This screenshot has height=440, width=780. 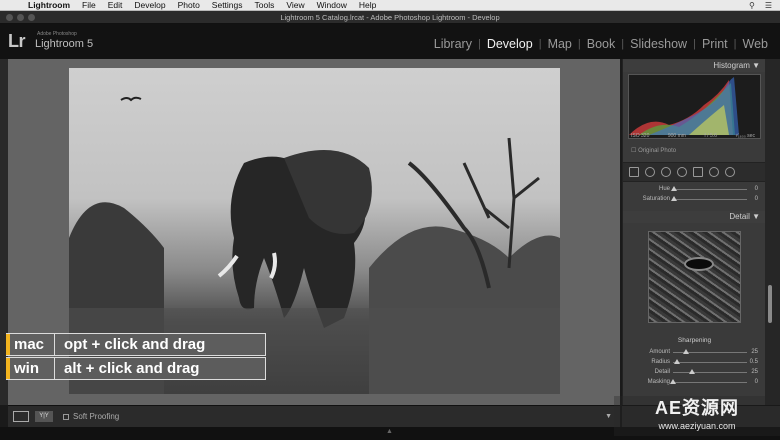 I want to click on module-print: Print, so click(x=715, y=44).